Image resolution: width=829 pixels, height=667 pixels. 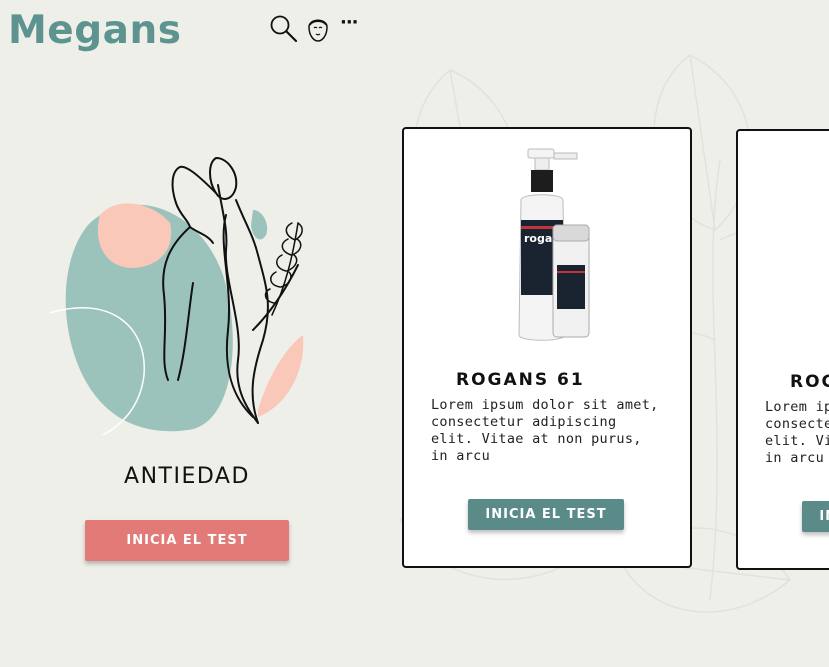 What do you see at coordinates (94, 30) in the screenshot?
I see `brand-logo: Megans` at bounding box center [94, 30].